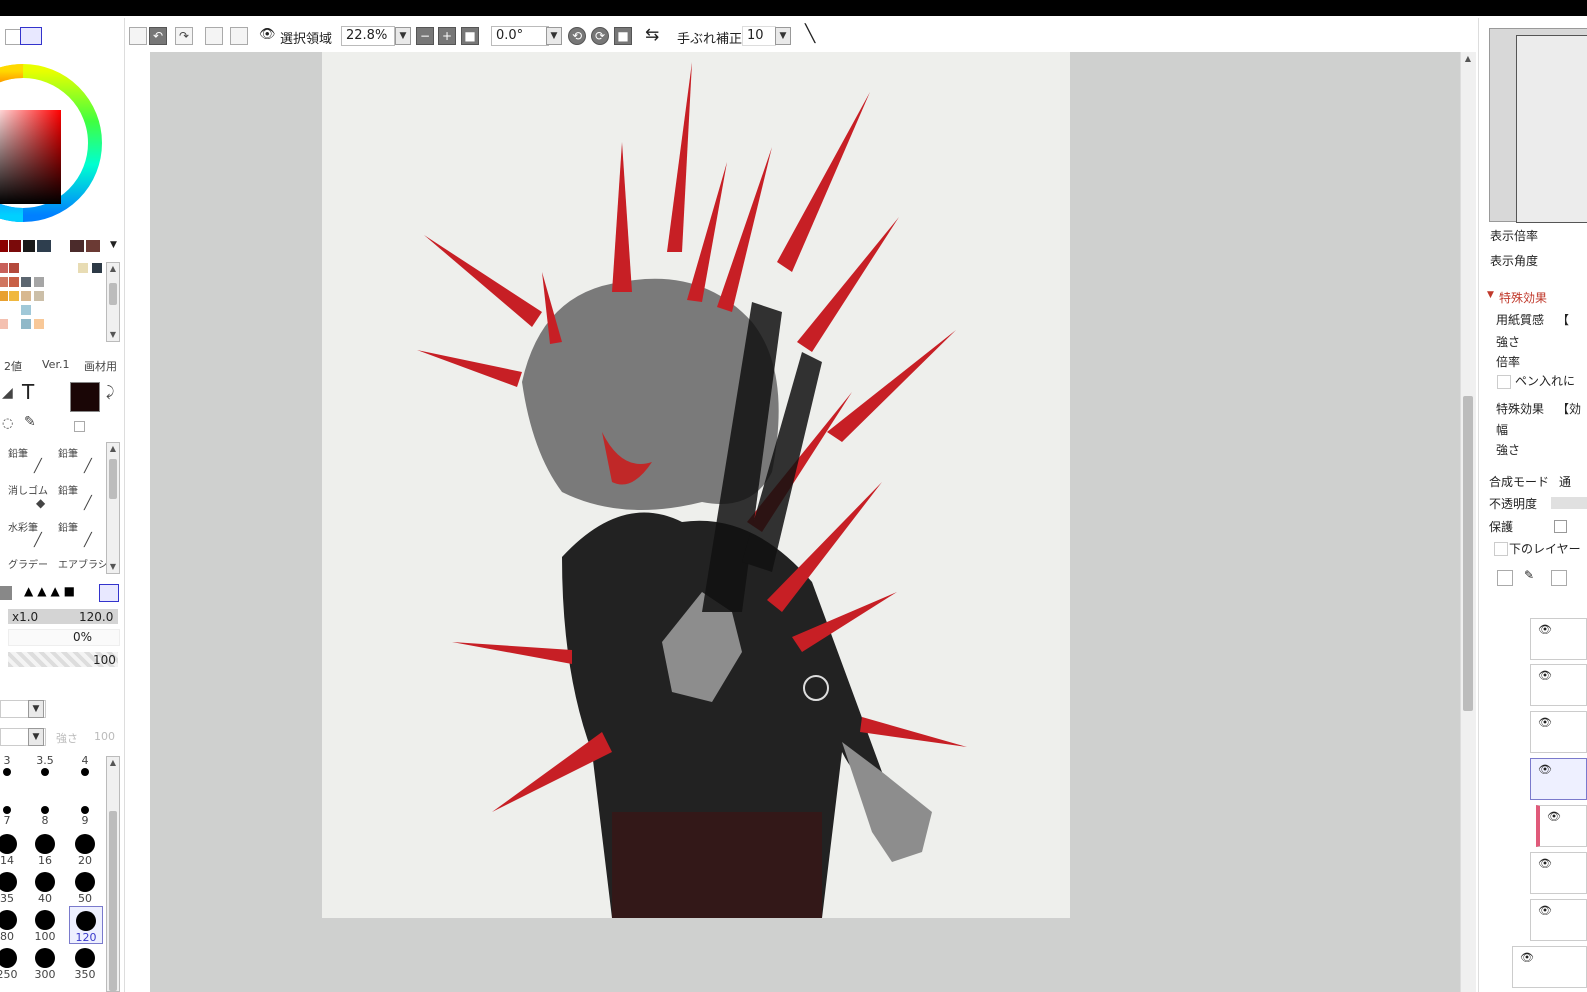 The height and width of the screenshot is (992, 1587). I want to click on brush-label-material: 画材用, so click(100, 366).